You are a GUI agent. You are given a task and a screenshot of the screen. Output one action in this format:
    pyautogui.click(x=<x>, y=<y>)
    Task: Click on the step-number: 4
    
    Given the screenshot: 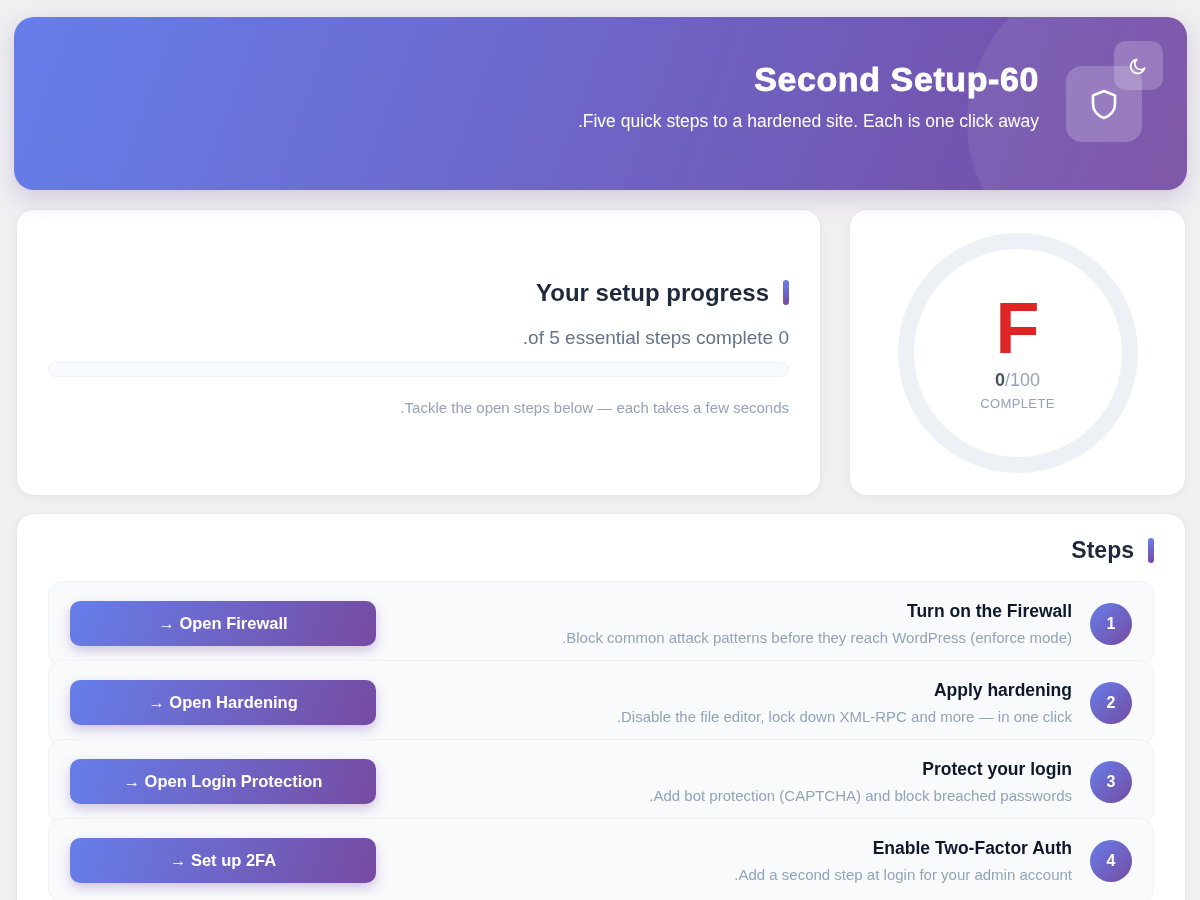 What is the action you would take?
    pyautogui.click(x=1111, y=860)
    